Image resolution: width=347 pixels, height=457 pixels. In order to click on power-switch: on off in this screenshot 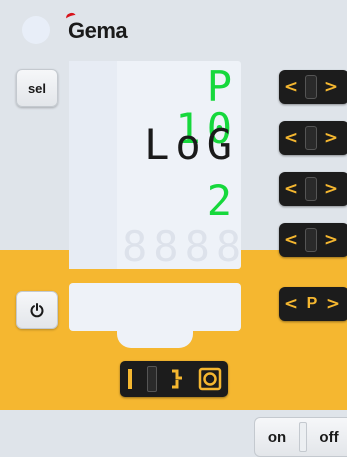, I will do `click(300, 437)`.